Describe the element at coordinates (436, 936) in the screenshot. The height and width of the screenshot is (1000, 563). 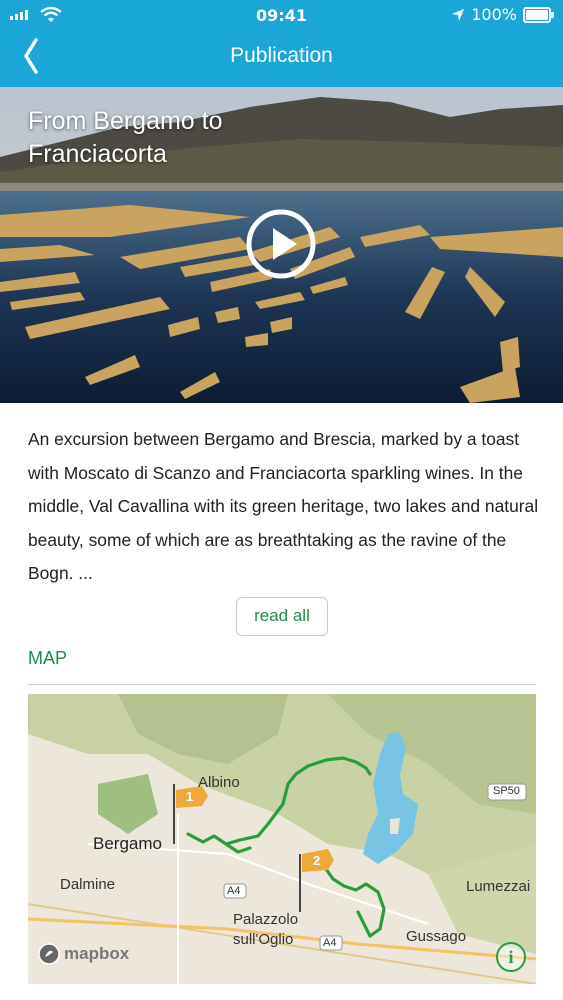
I see `map-label-gussago: Gussago` at that location.